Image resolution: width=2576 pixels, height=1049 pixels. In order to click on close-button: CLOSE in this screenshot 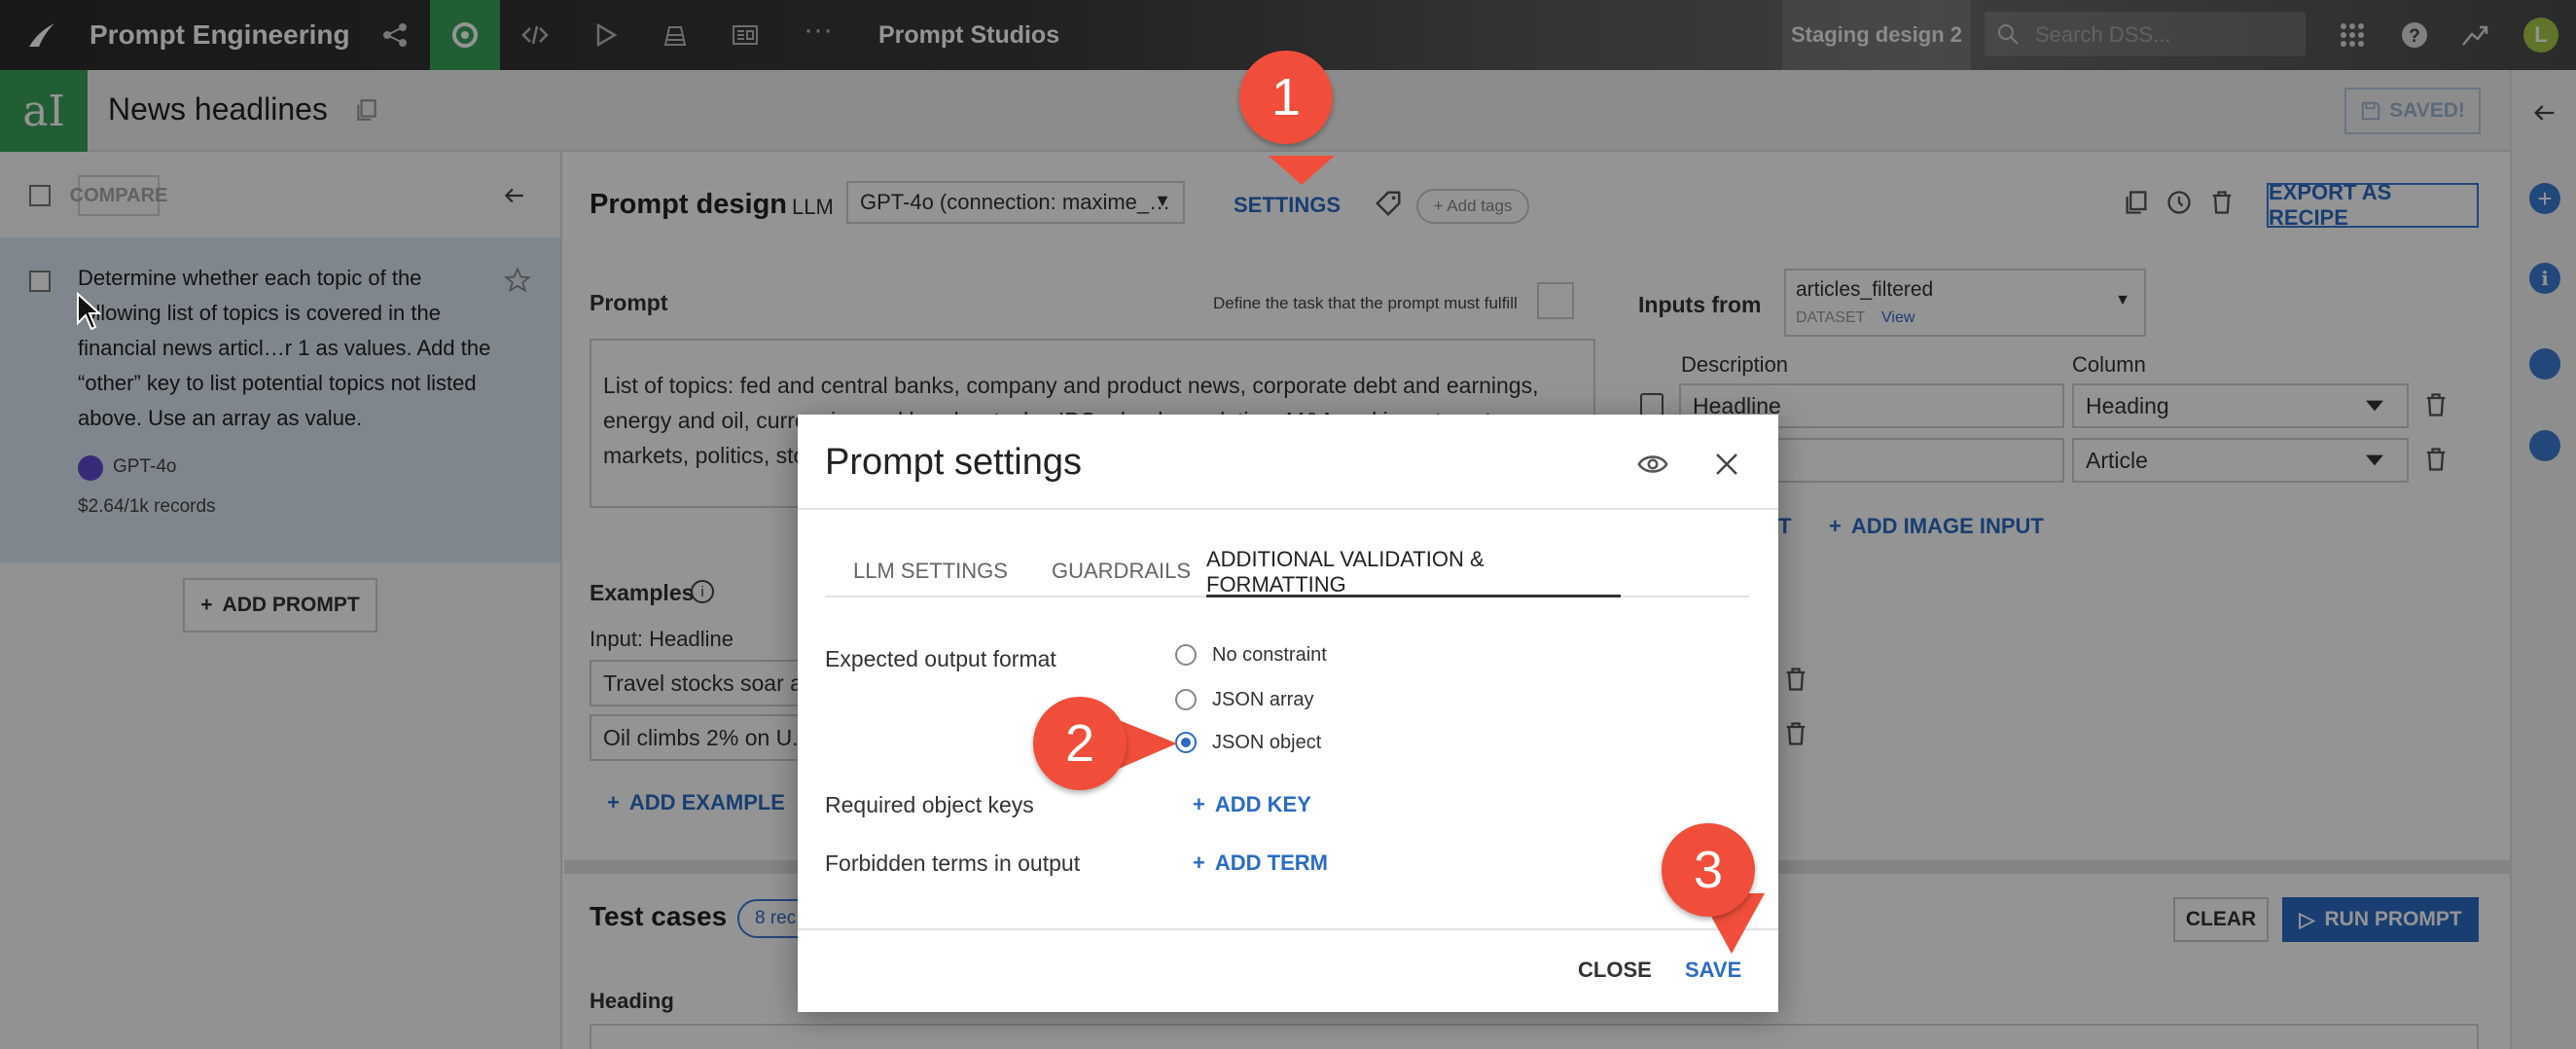, I will do `click(1615, 970)`.